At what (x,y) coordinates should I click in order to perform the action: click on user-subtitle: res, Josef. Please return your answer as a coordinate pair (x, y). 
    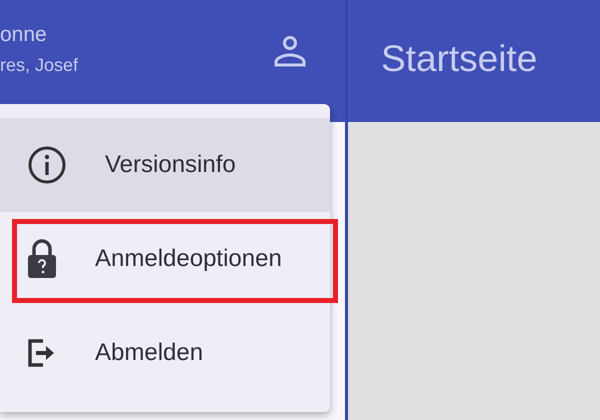
    Looking at the image, I should click on (39, 65).